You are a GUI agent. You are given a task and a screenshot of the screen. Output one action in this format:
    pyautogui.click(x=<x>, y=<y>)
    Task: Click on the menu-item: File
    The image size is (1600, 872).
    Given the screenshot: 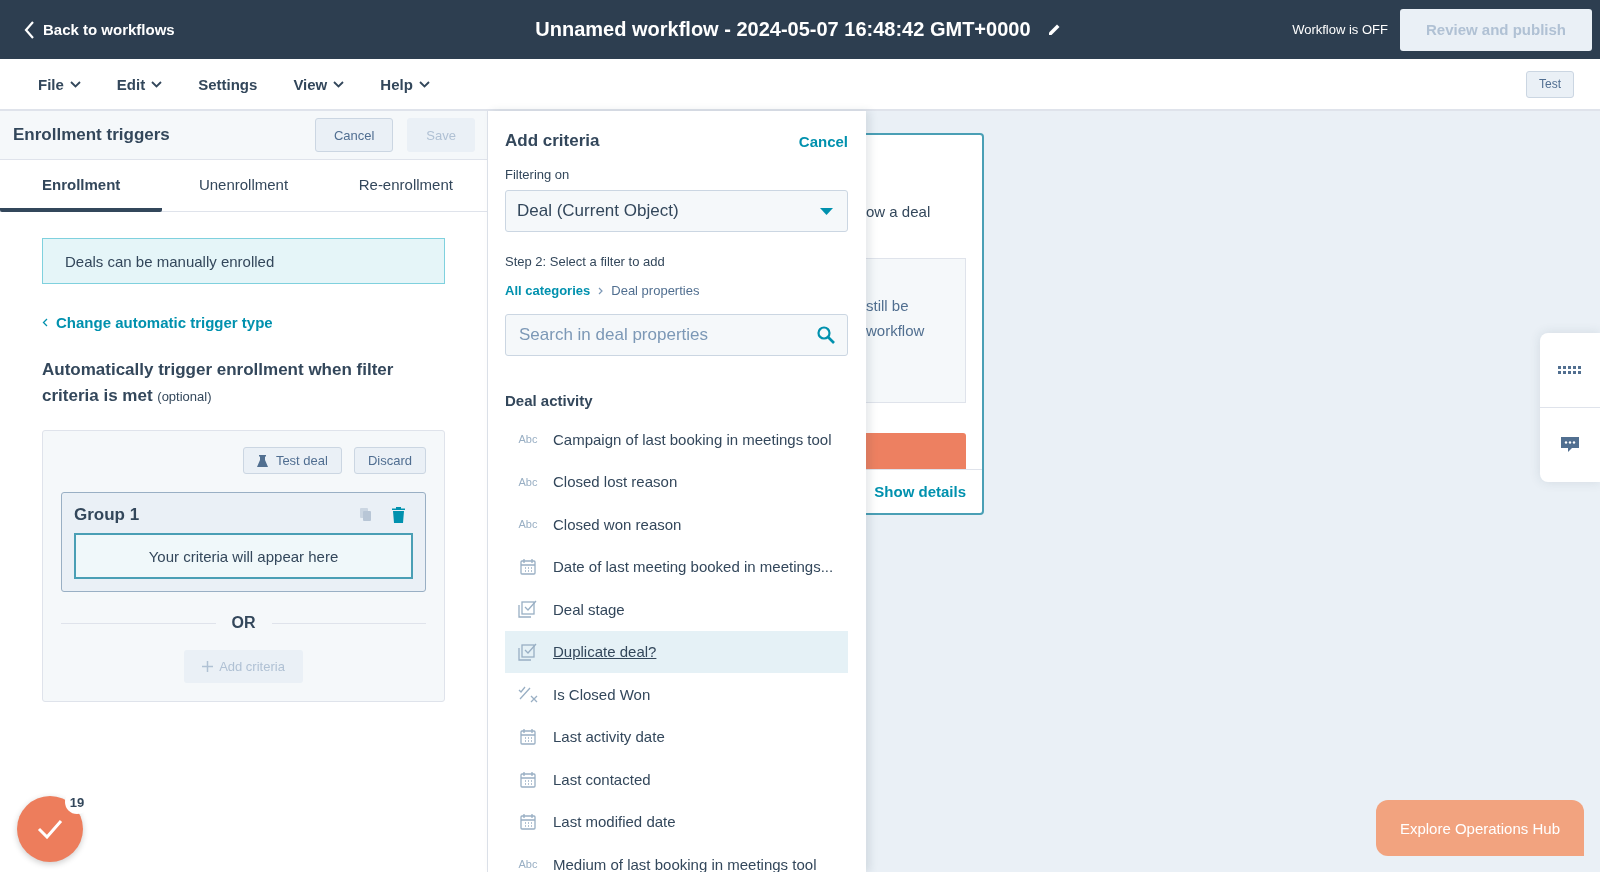 What is the action you would take?
    pyautogui.click(x=59, y=84)
    